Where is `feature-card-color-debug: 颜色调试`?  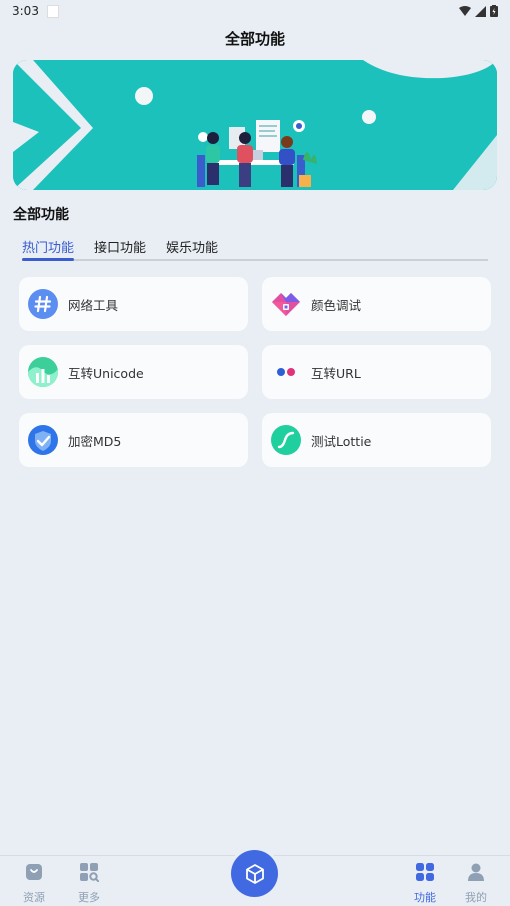
feature-card-color-debug: 颜色调试 is located at coordinates (376, 304).